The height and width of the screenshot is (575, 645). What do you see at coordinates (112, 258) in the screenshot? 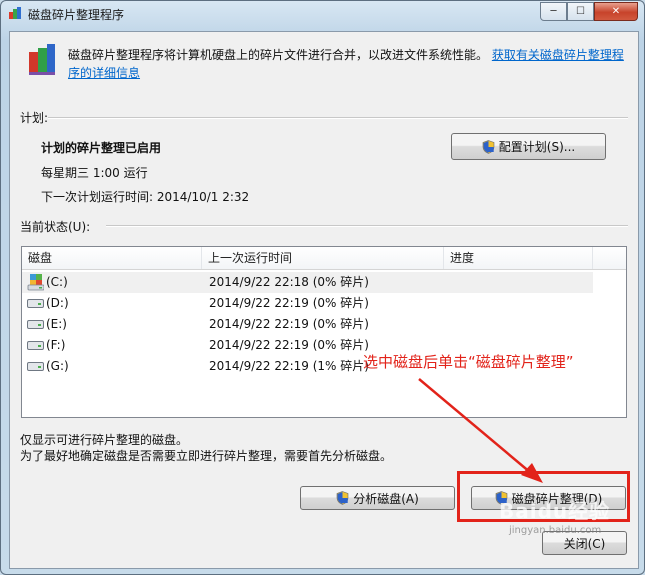
I see `column-disk: 磁盘` at bounding box center [112, 258].